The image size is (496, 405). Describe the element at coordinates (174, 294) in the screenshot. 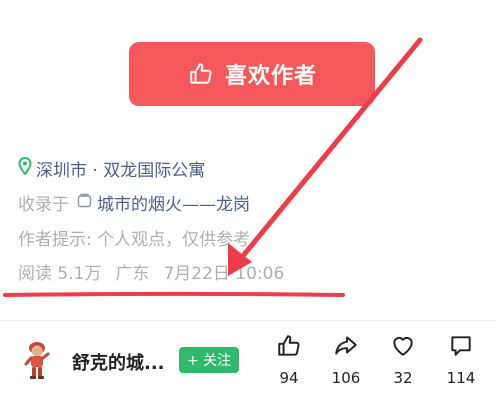

I see `annotation-underline` at that location.